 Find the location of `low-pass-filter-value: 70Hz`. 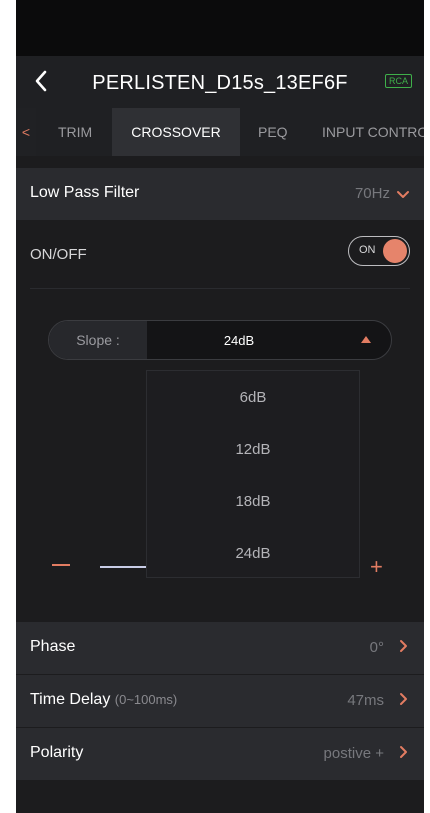

low-pass-filter-value: 70Hz is located at coordinates (372, 193).